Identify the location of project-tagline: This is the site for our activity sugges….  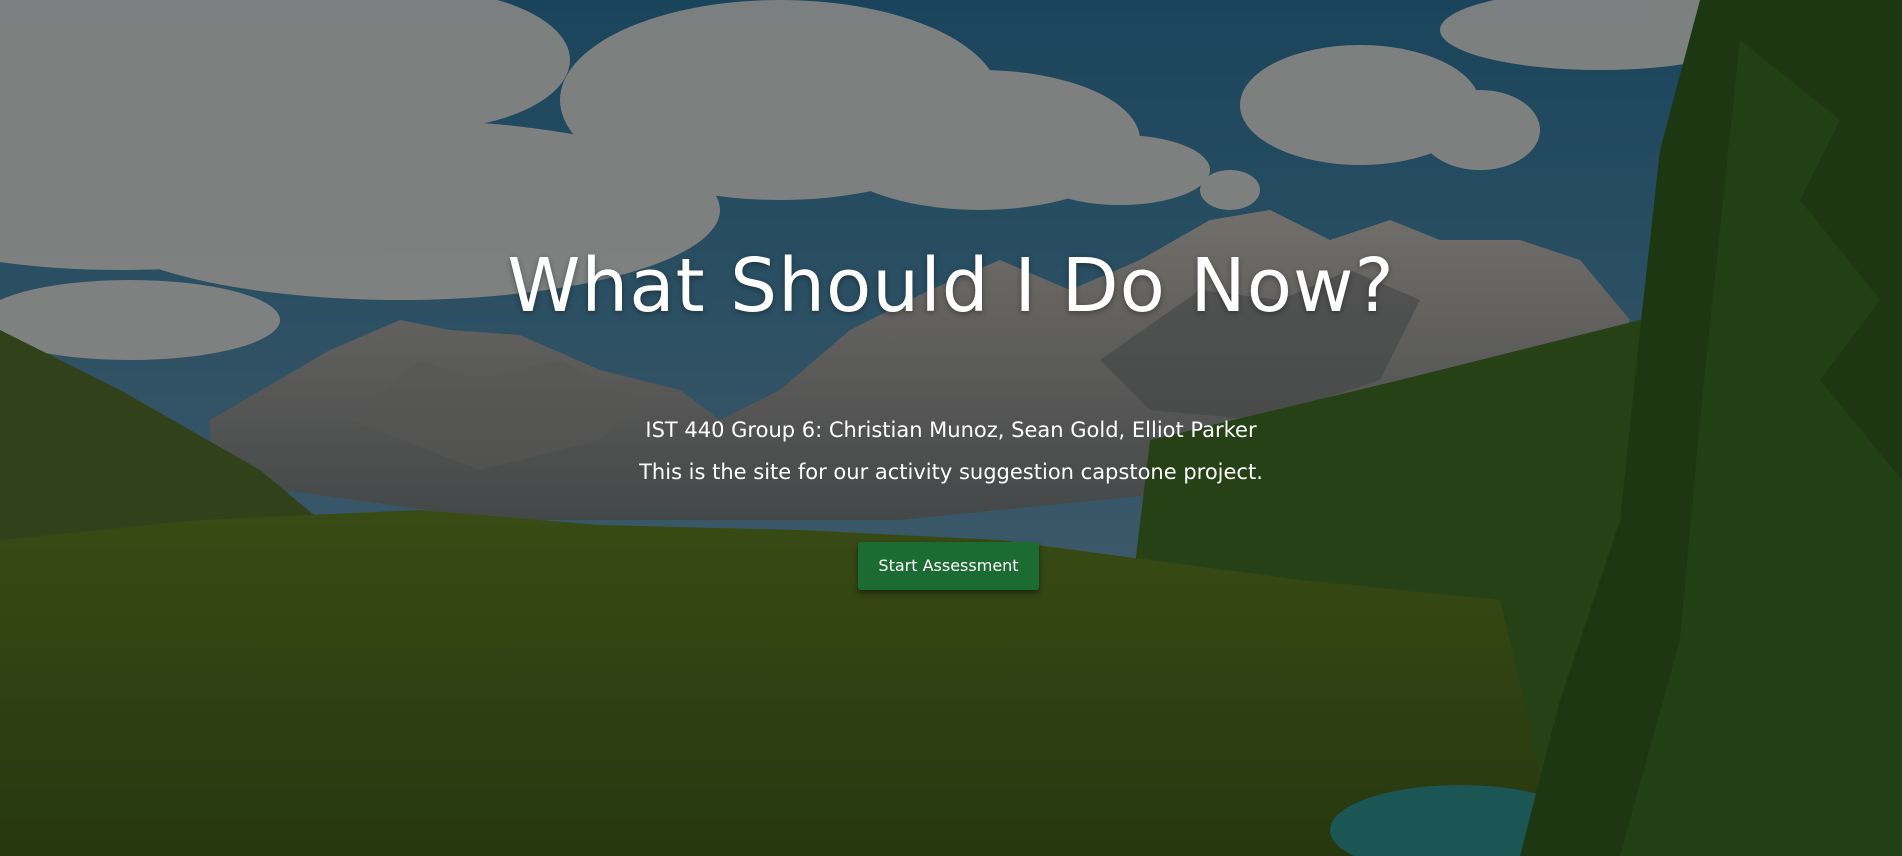
(951, 472).